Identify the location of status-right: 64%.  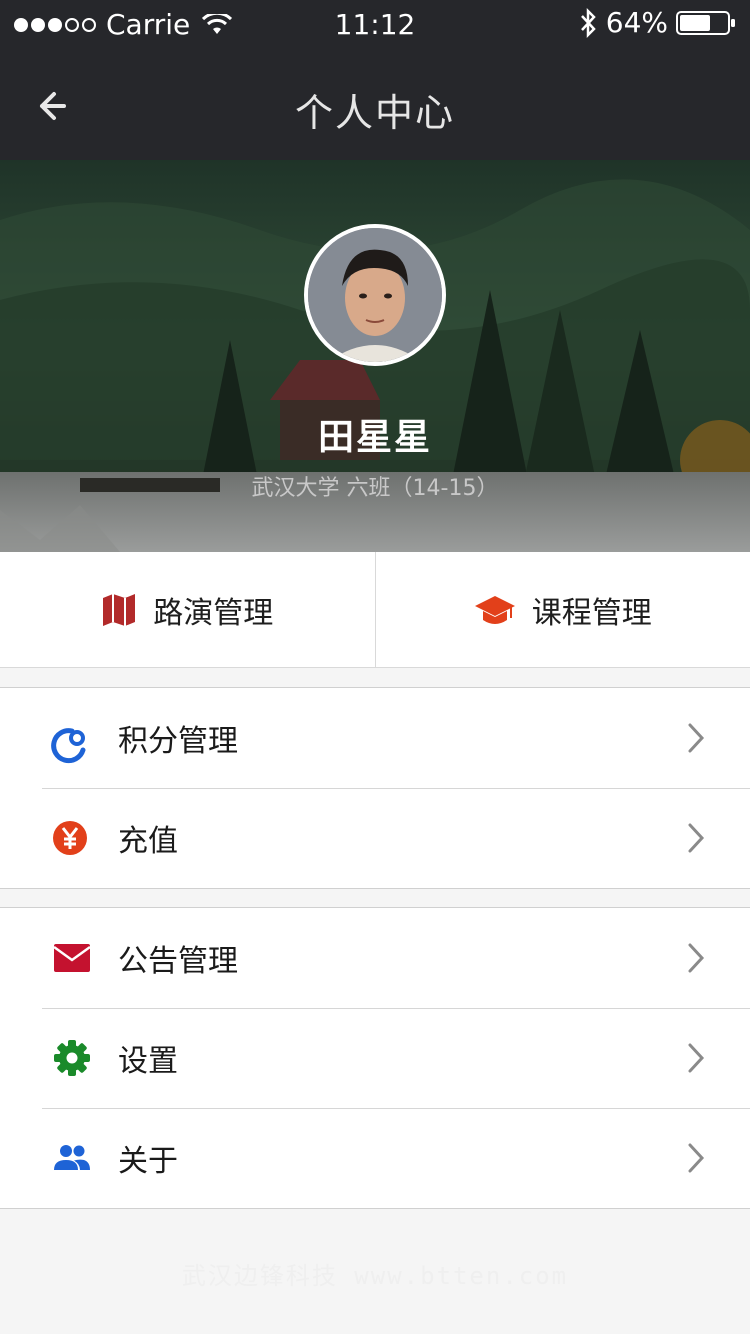
(657, 22).